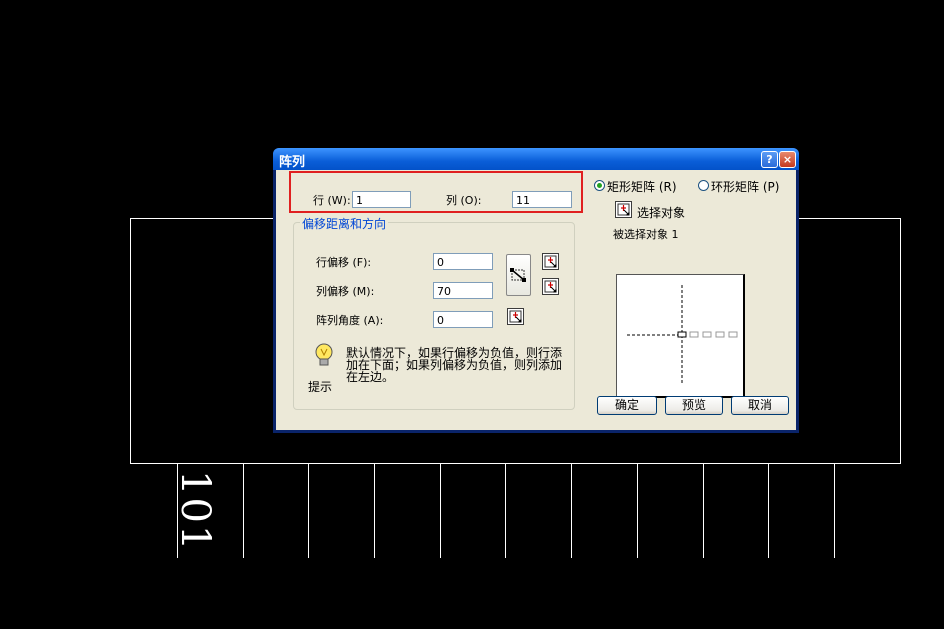 This screenshot has height=629, width=944. I want to click on cad-rect-right, so click(900, 341).